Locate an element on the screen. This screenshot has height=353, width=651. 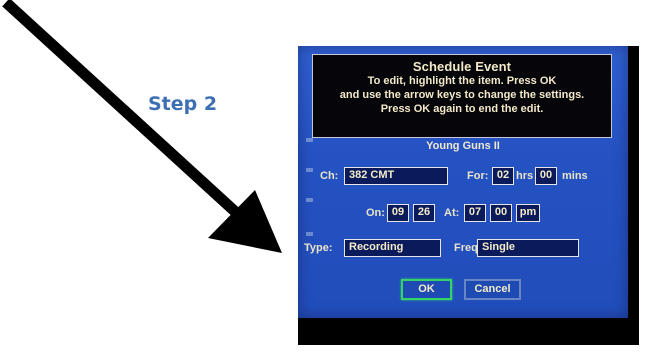
instruction-line: Press OK again to end the edit. is located at coordinates (462, 109).